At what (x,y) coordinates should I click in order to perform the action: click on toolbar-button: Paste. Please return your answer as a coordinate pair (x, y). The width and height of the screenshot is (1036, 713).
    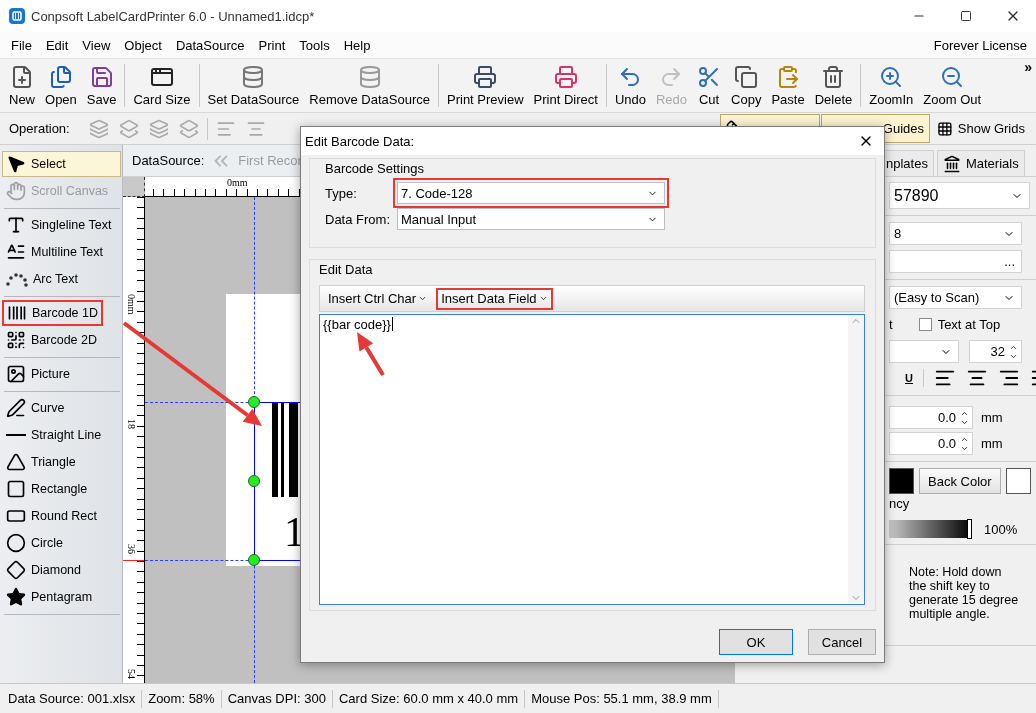
    Looking at the image, I should click on (788, 85).